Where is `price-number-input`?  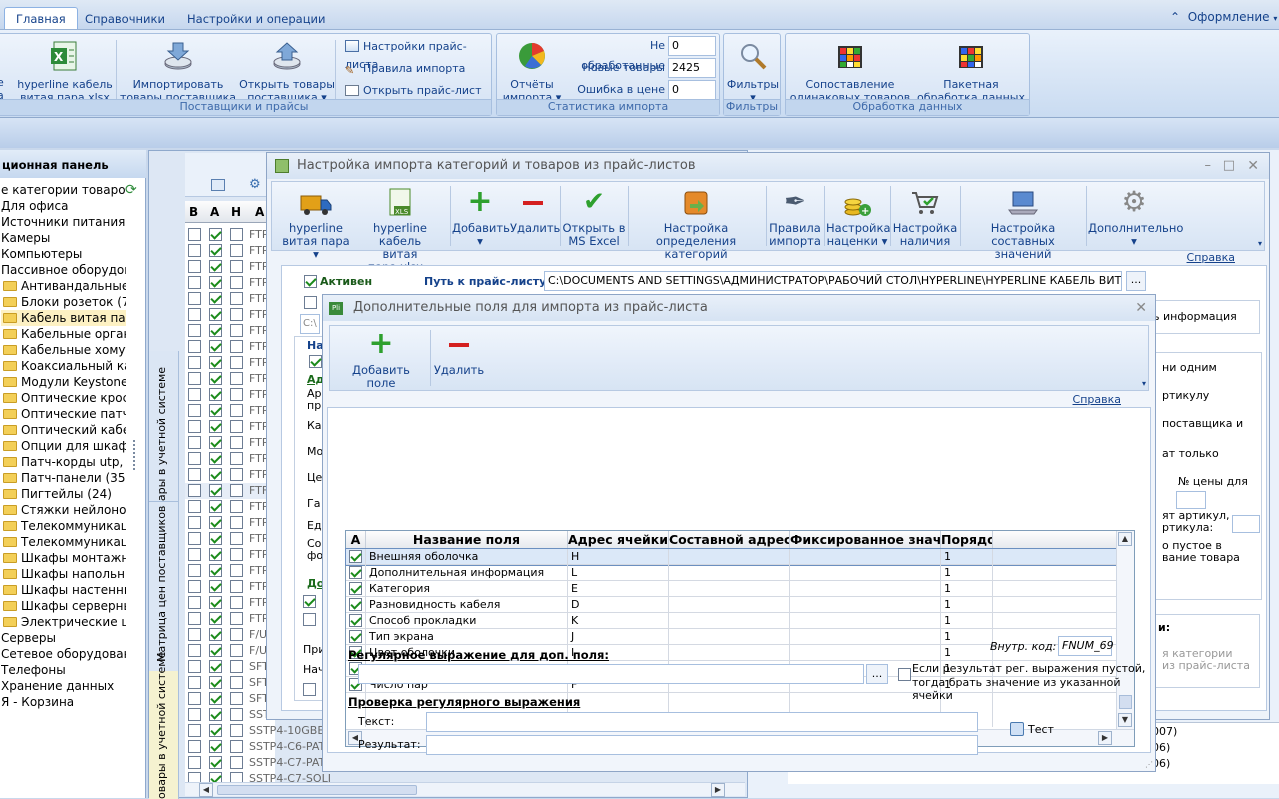 price-number-input is located at coordinates (1191, 500).